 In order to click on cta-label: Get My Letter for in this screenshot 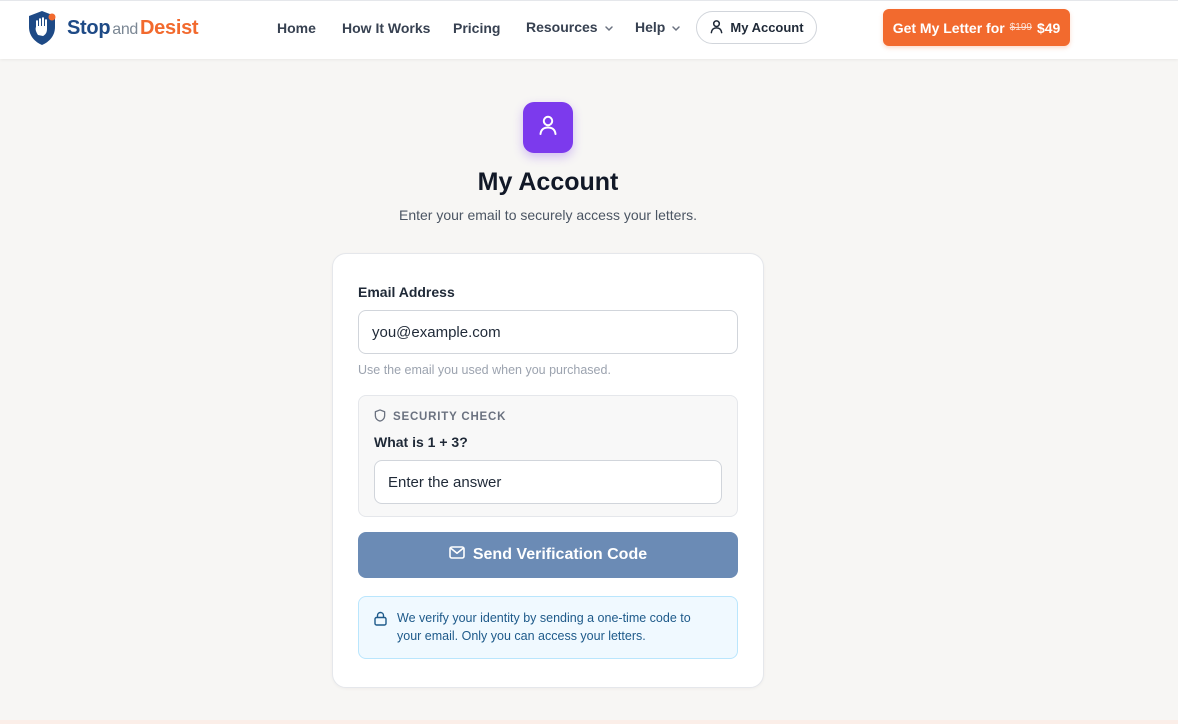, I will do `click(948, 27)`.